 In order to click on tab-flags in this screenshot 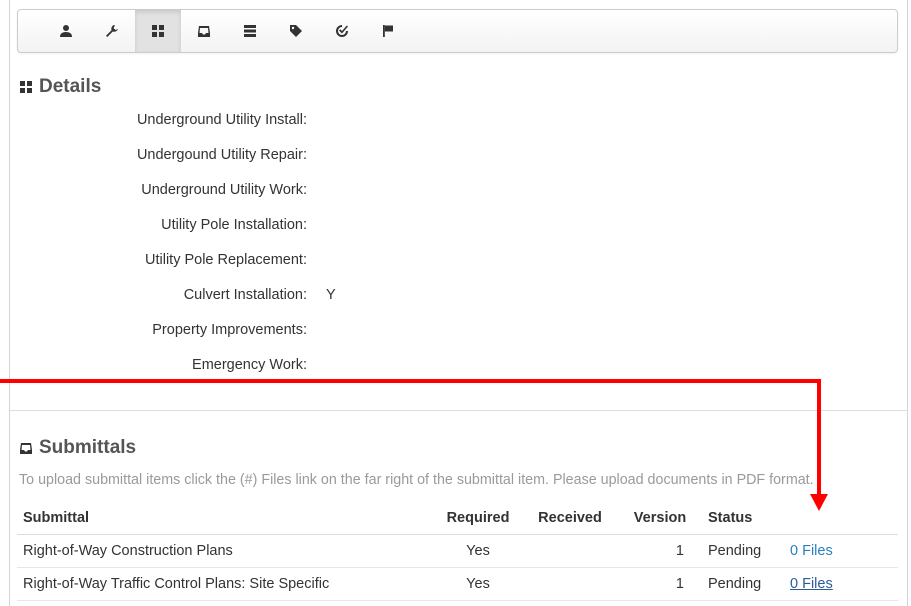, I will do `click(388, 31)`.